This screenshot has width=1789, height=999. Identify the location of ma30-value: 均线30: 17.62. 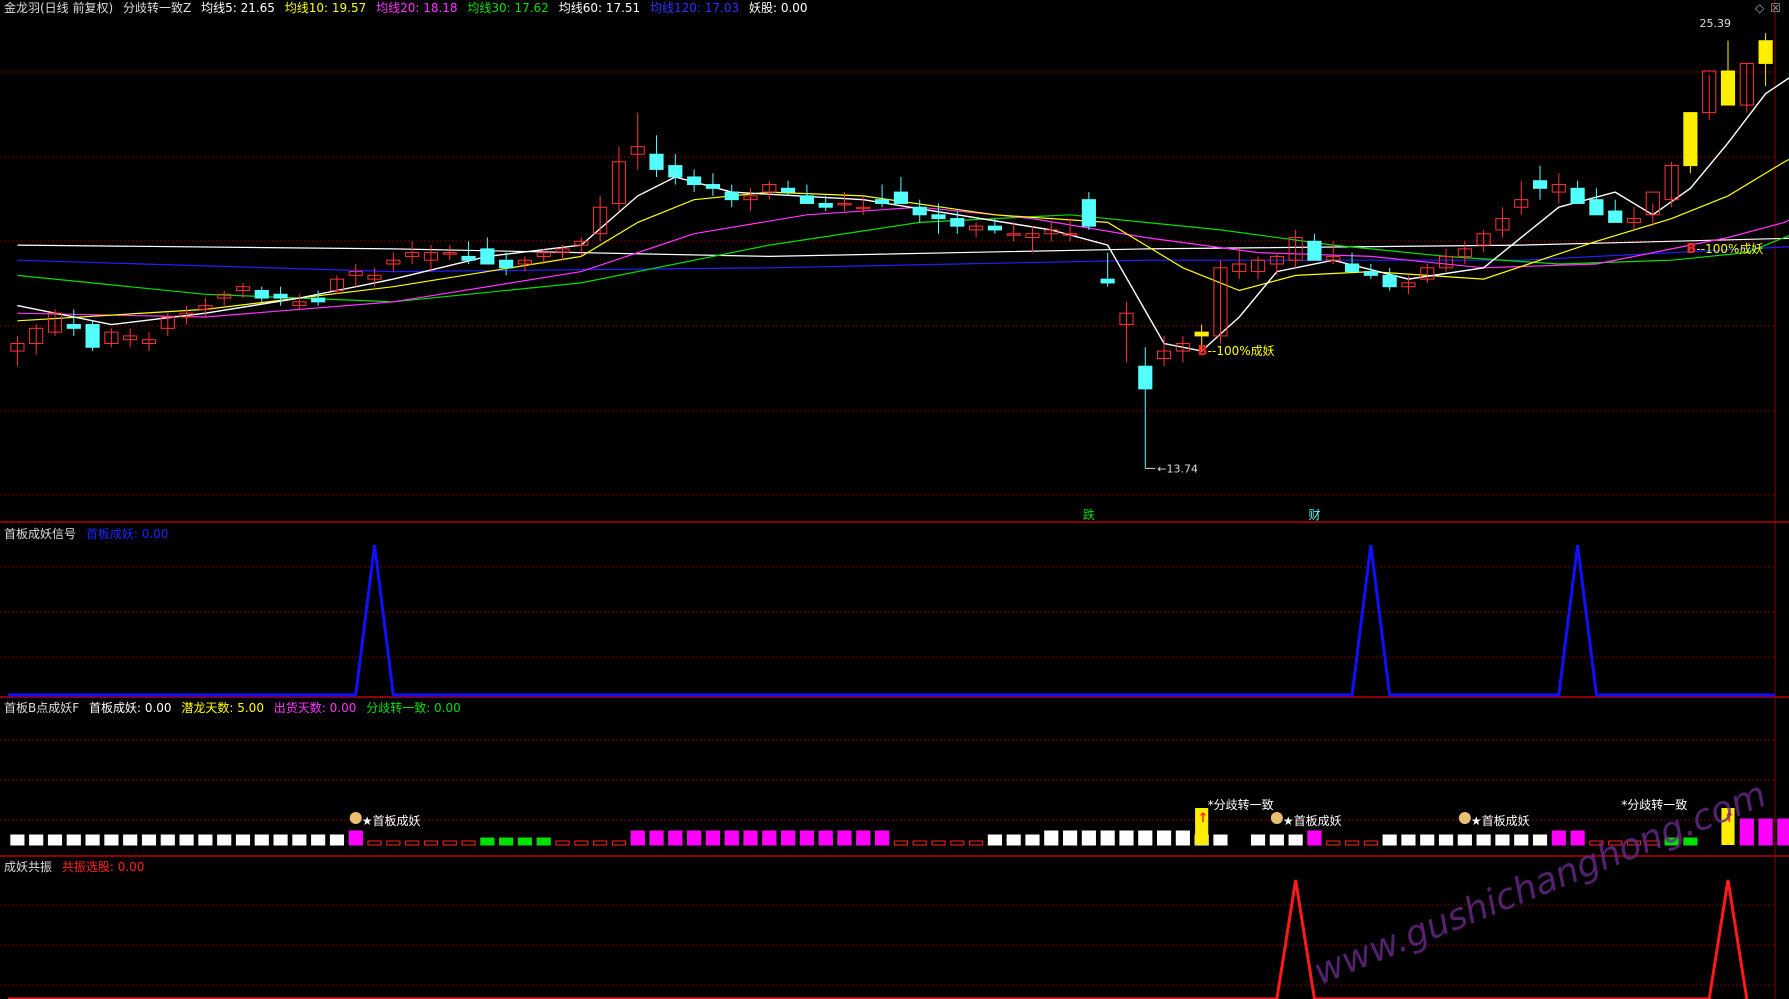
(508, 8).